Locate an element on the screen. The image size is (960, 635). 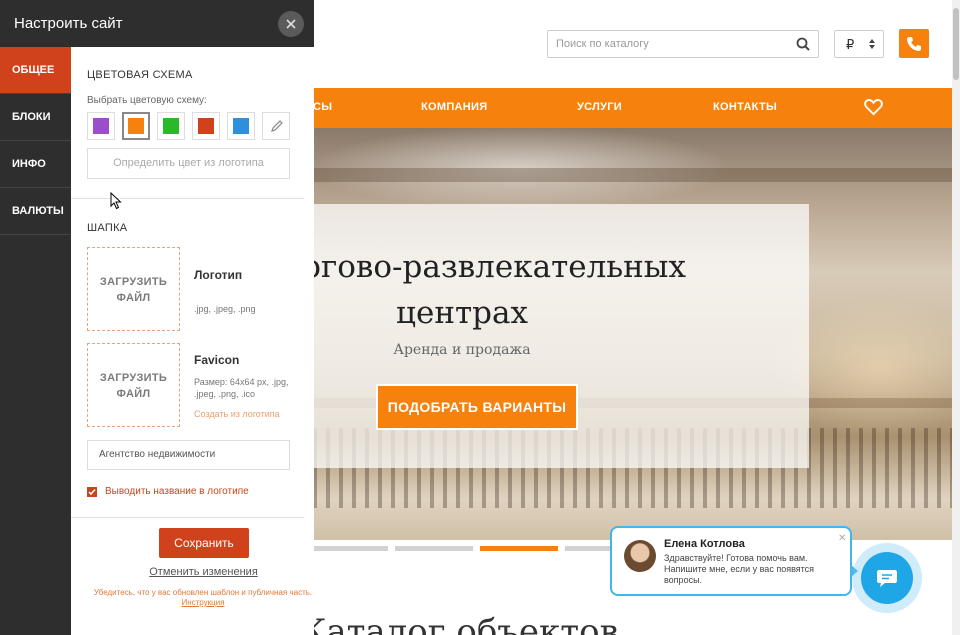
panel-header: Настроить сайт is located at coordinates (157, 23).